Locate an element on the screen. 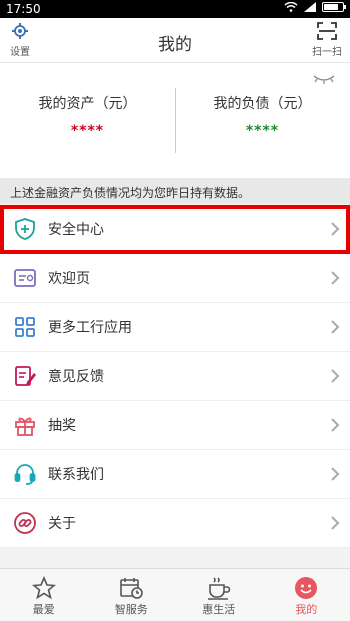 This screenshot has width=350, height=621. feedback-icon is located at coordinates (25, 376).